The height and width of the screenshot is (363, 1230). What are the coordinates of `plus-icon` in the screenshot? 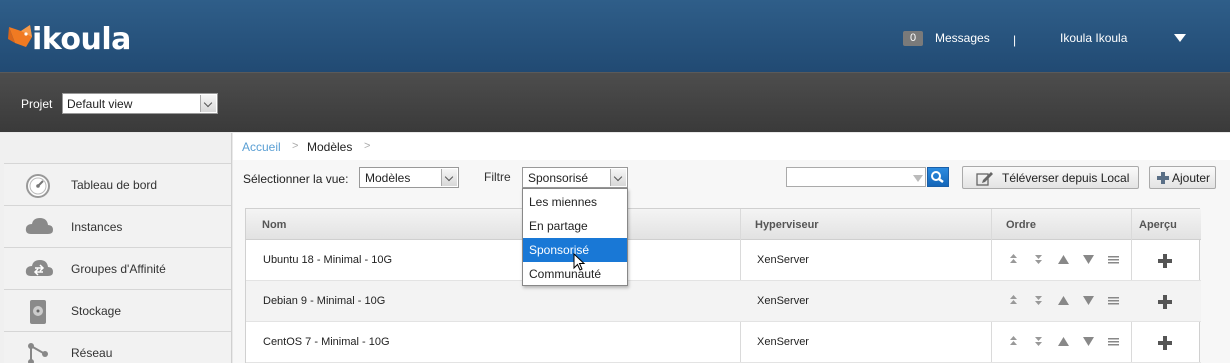 It's located at (1163, 178).